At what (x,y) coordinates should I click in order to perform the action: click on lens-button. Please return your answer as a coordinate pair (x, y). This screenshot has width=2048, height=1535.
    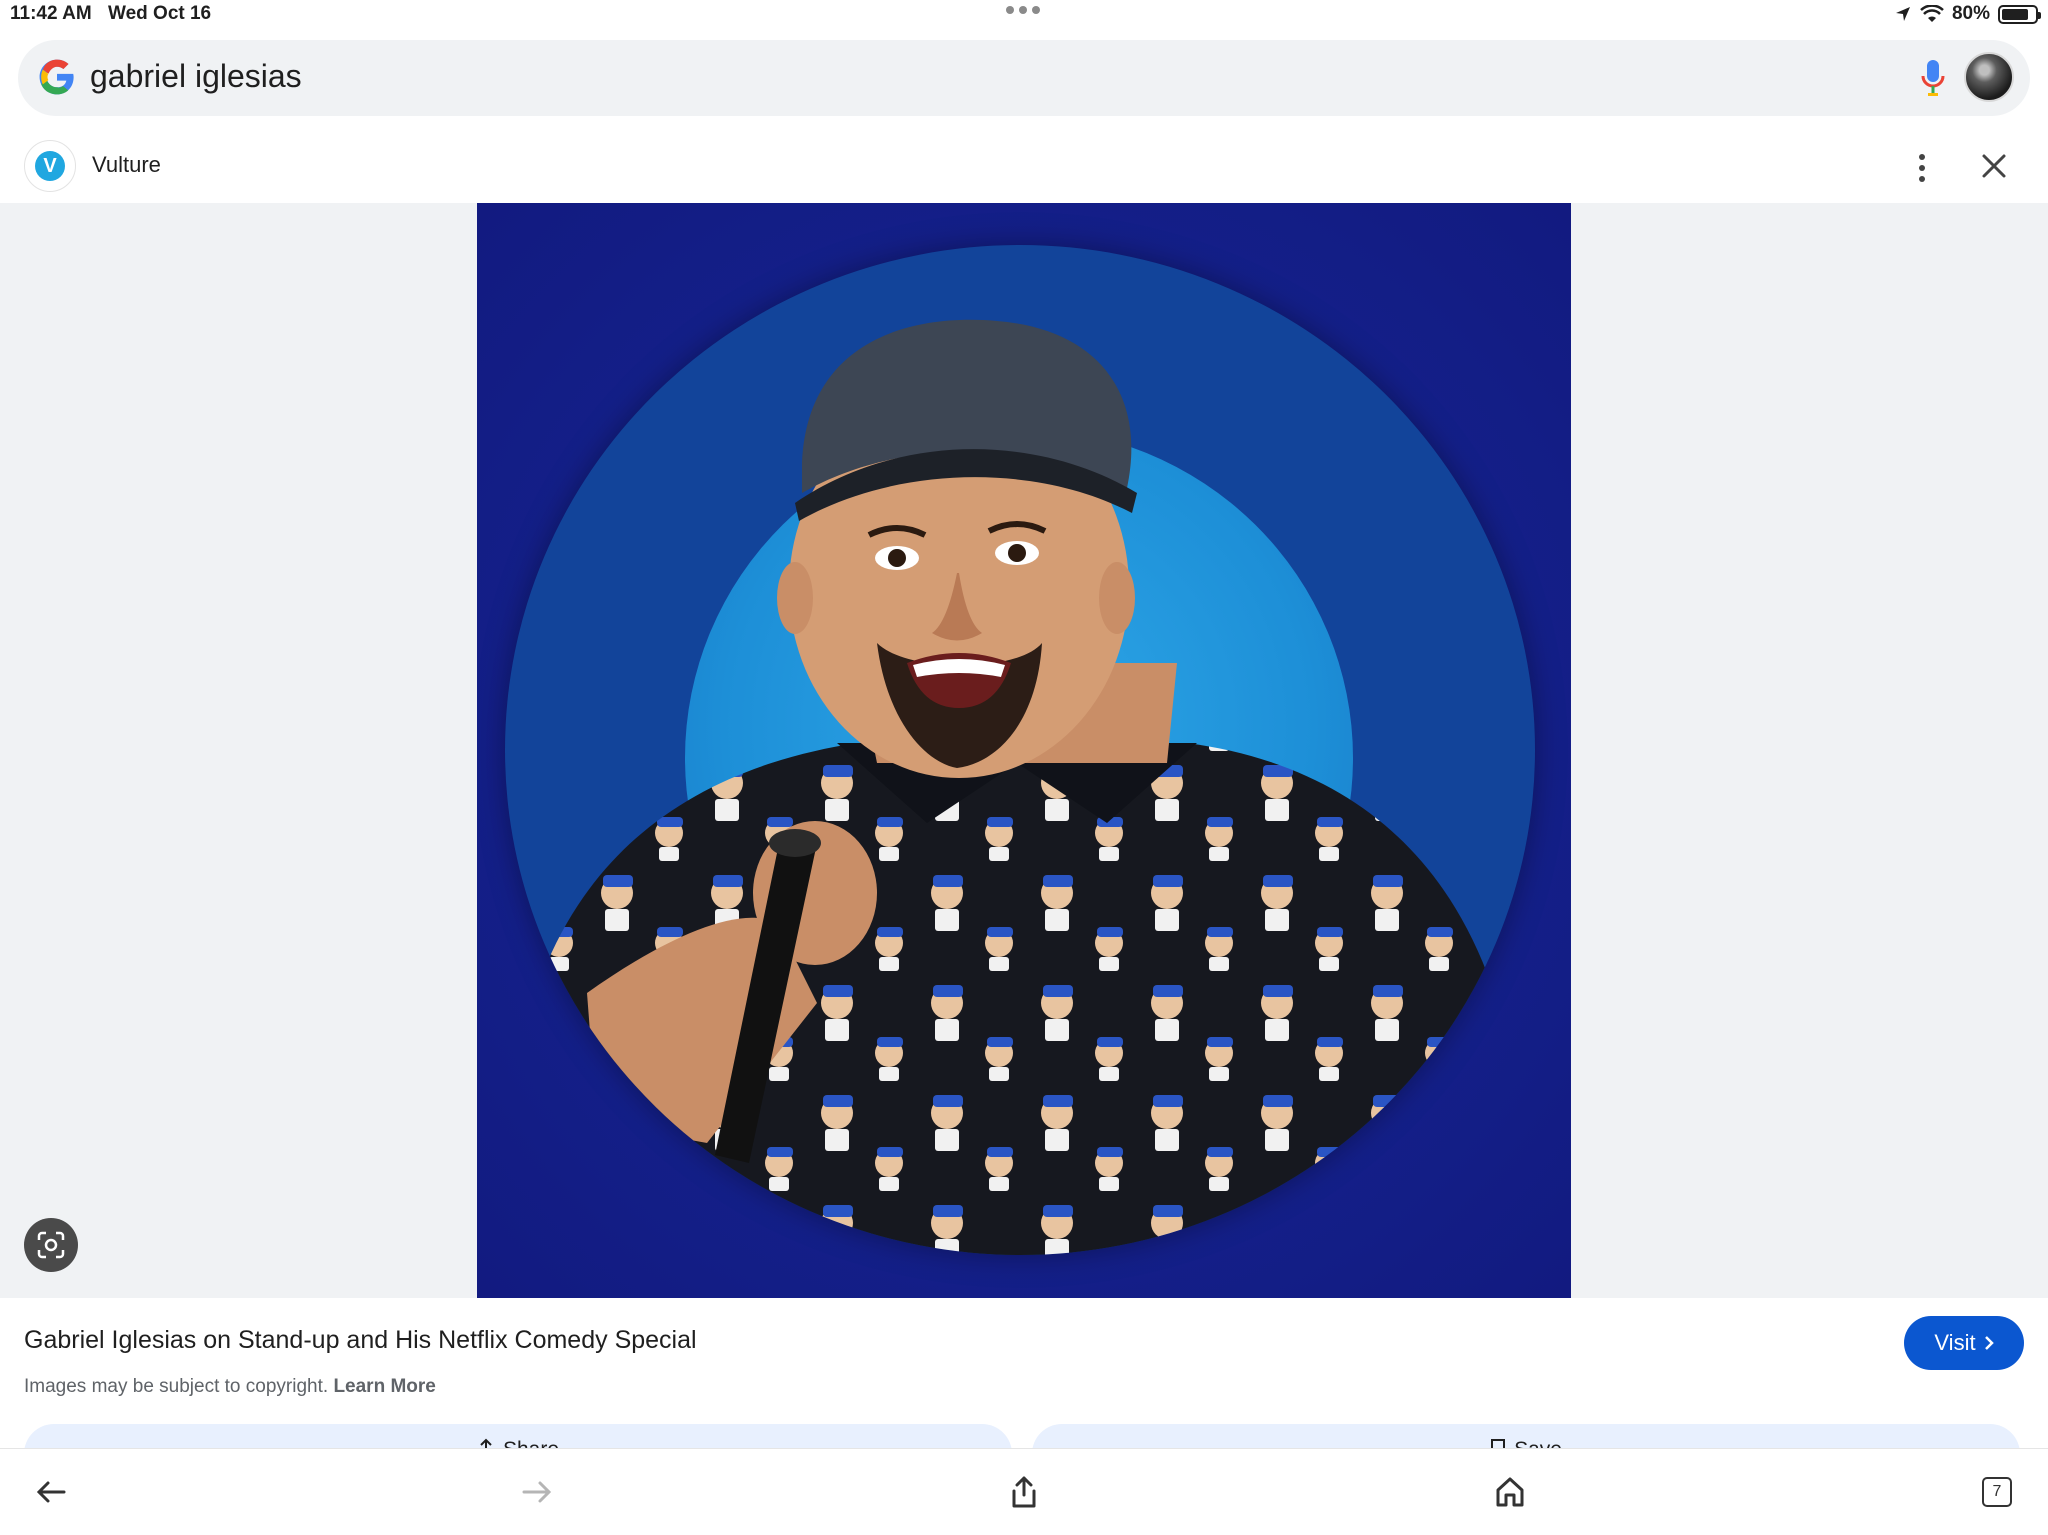
    Looking at the image, I should click on (51, 1245).